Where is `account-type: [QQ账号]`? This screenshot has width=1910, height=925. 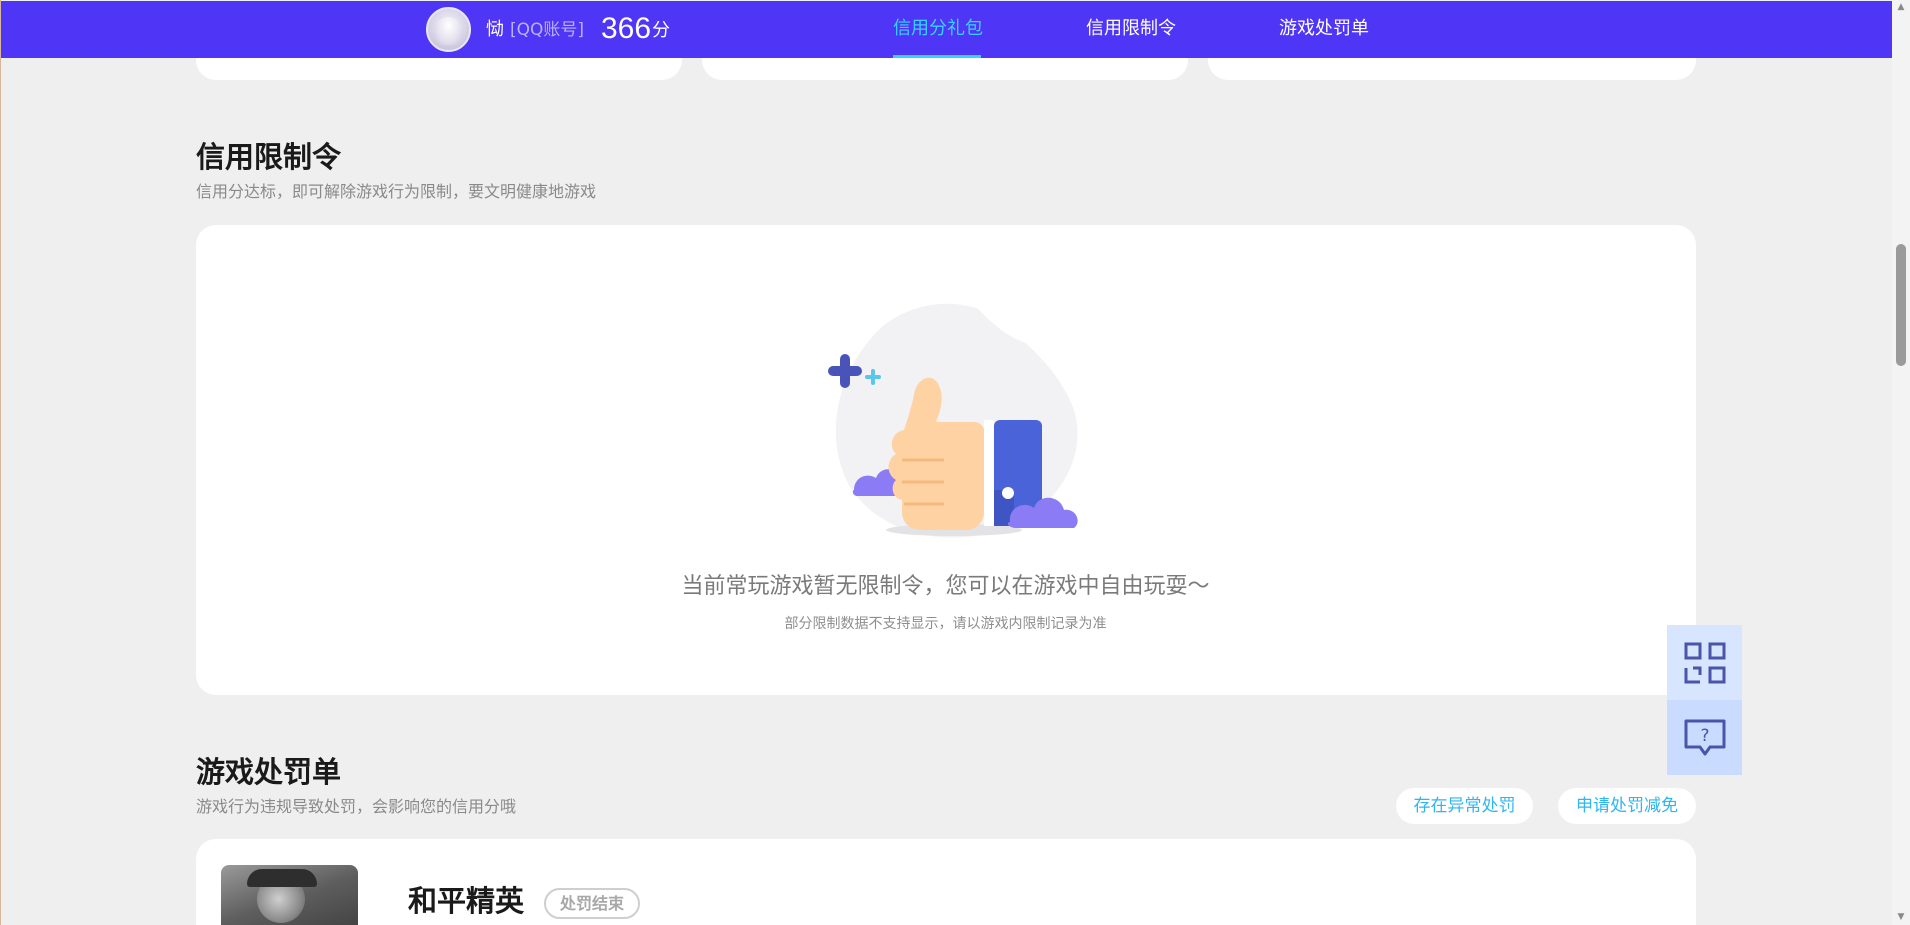 account-type: [QQ账号] is located at coordinates (547, 30).